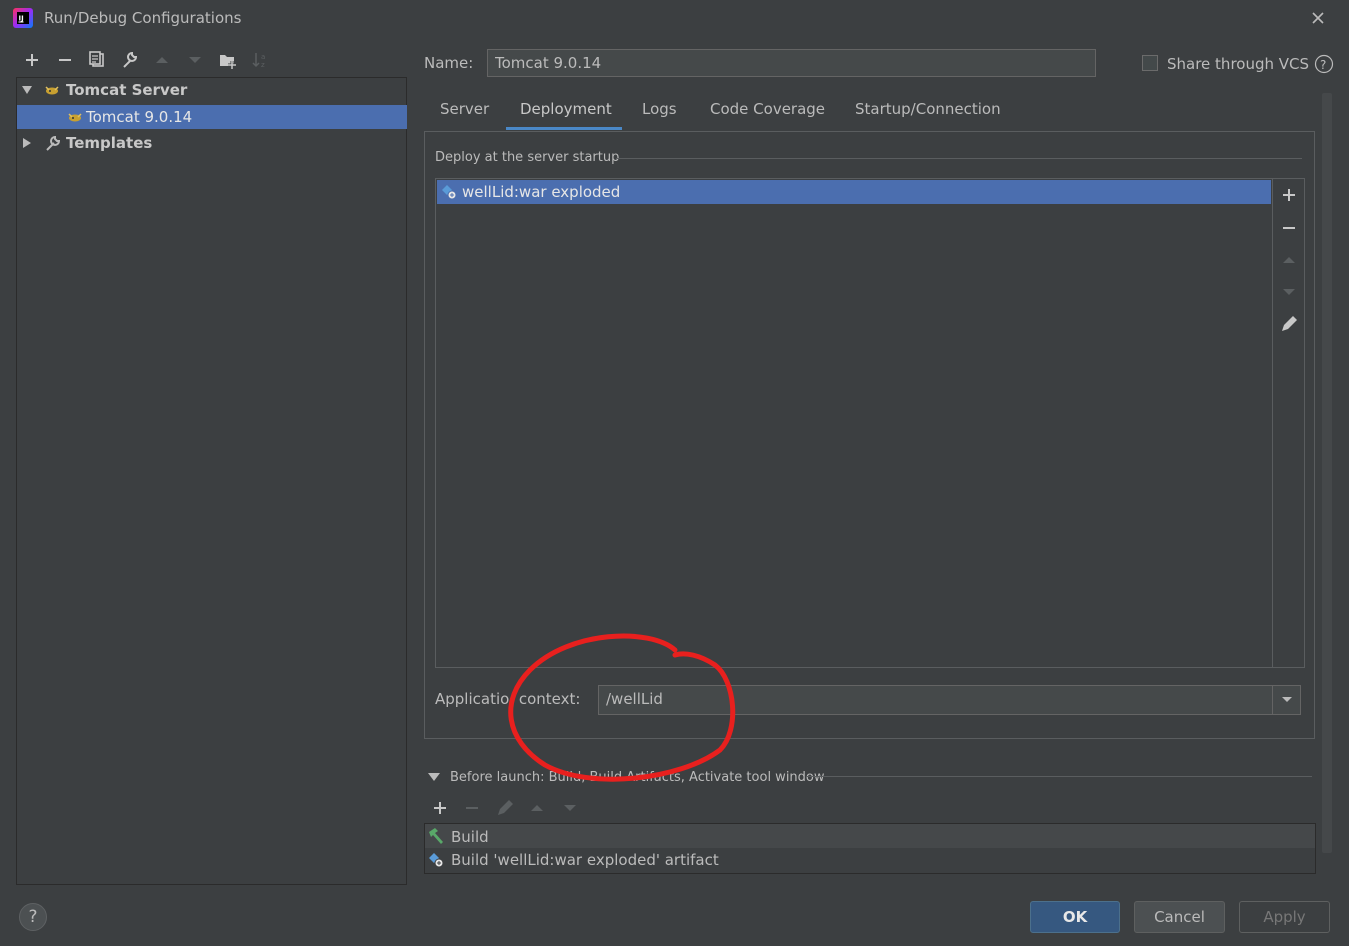 This screenshot has width=1349, height=946. Describe the element at coordinates (139, 117) in the screenshot. I see `tree-label-tomcat-9: Tomcat 9.0.14` at that location.